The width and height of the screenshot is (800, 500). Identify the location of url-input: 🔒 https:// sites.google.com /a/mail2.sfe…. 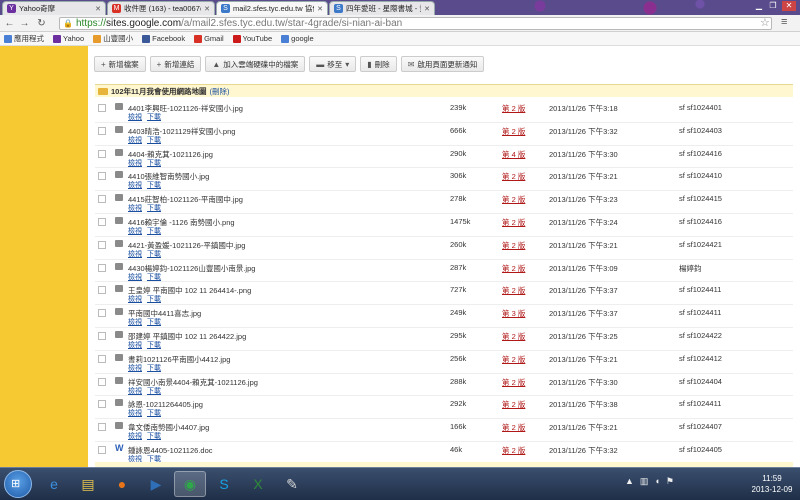
(415, 23).